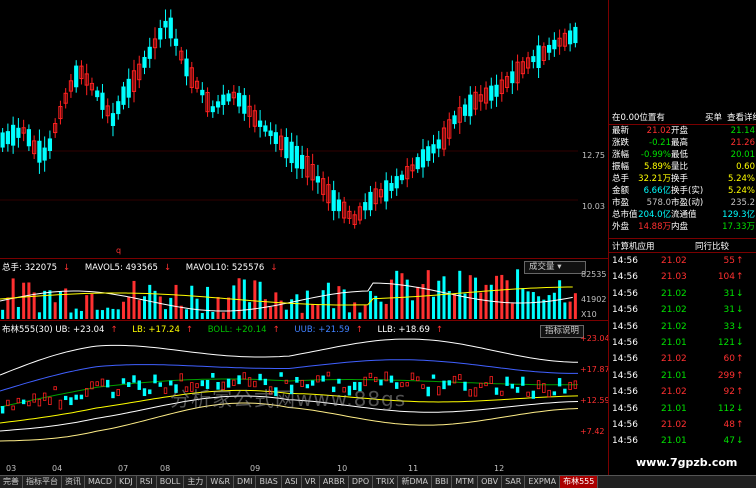 This screenshot has height=488, width=756. Describe the element at coordinates (687, 462) in the screenshot. I see `site-watermark: www.7gpzb.com` at that location.